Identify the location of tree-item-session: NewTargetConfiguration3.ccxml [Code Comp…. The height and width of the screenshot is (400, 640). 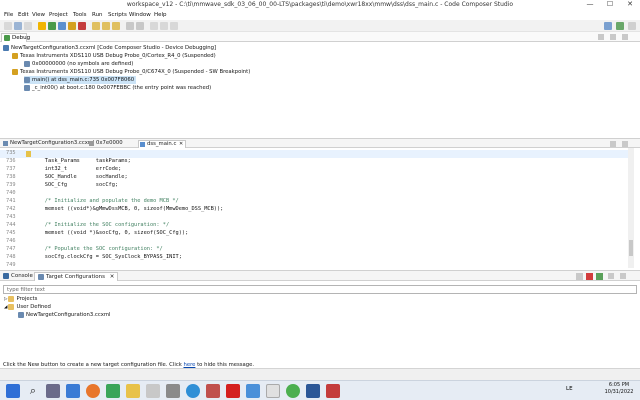
(109, 48).